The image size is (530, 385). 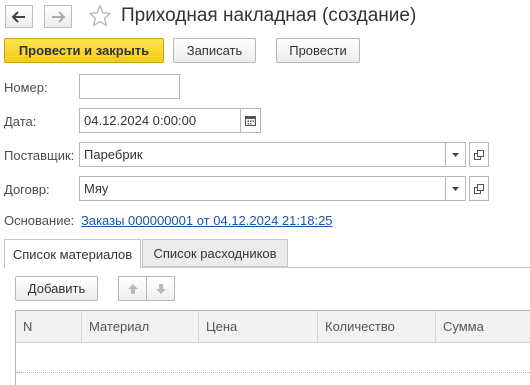 I want to click on write-button: Записать, so click(x=214, y=50).